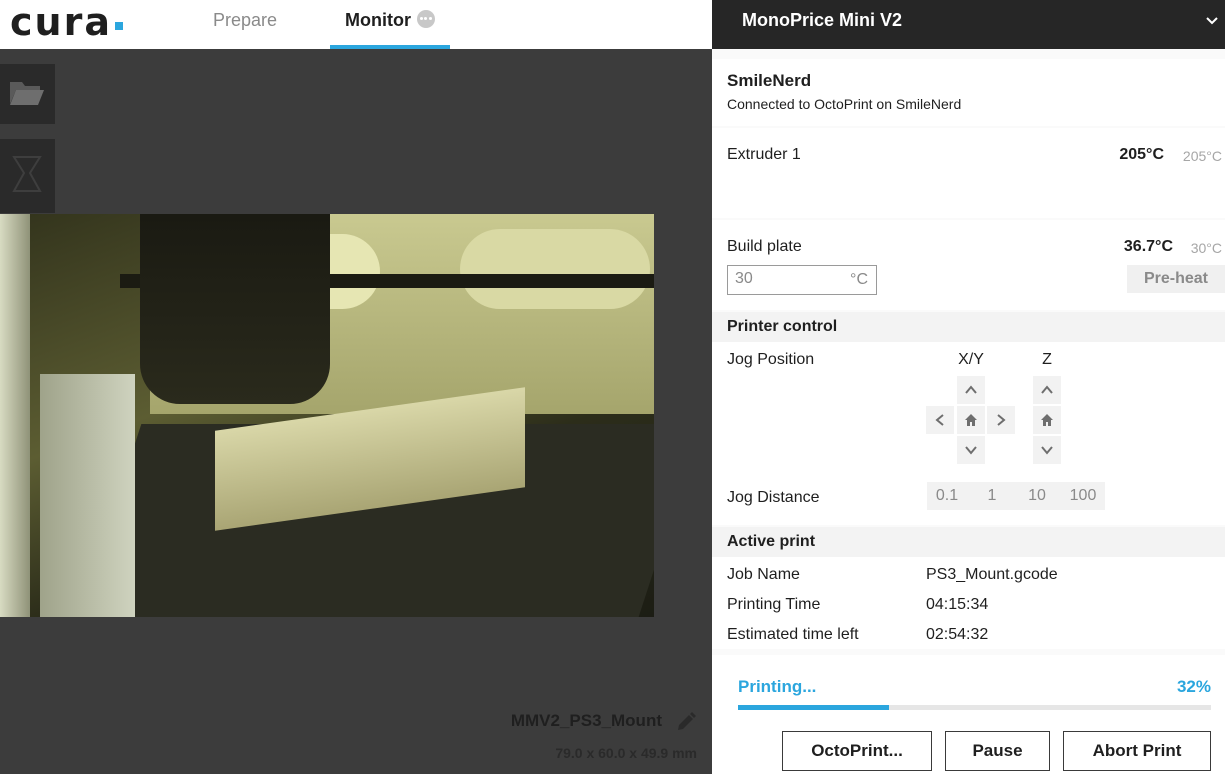 Image resolution: width=1225 pixels, height=774 pixels. Describe the element at coordinates (1137, 751) in the screenshot. I see `abort-print-button: Abort Print` at that location.